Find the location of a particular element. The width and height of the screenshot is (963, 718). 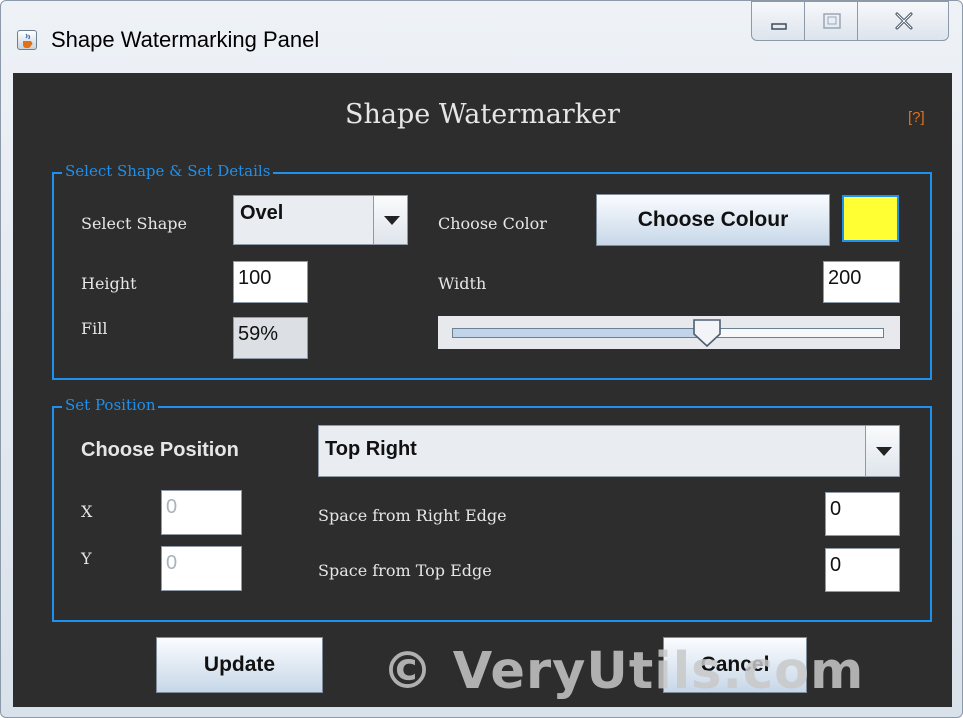

width-field: 200 is located at coordinates (861, 282).